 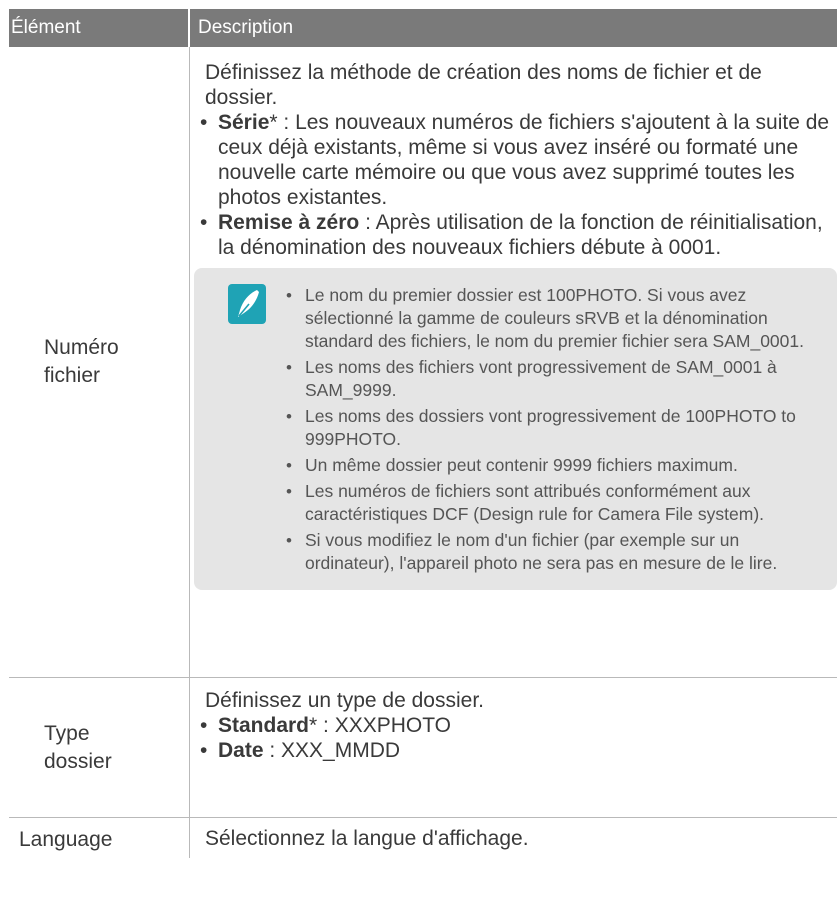 I want to click on row-intro: Définissez un type de dossier., so click(x=344, y=700).